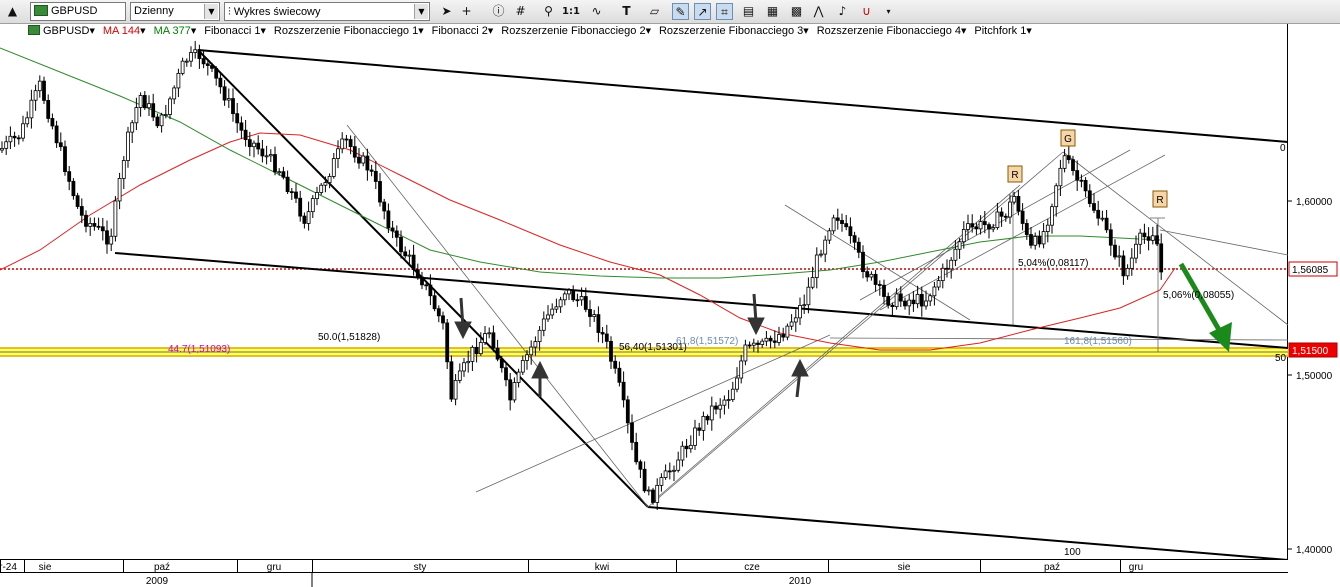 This screenshot has width=1340, height=587. Describe the element at coordinates (626, 11) in the screenshot. I see `text-tool-icon: T` at that location.